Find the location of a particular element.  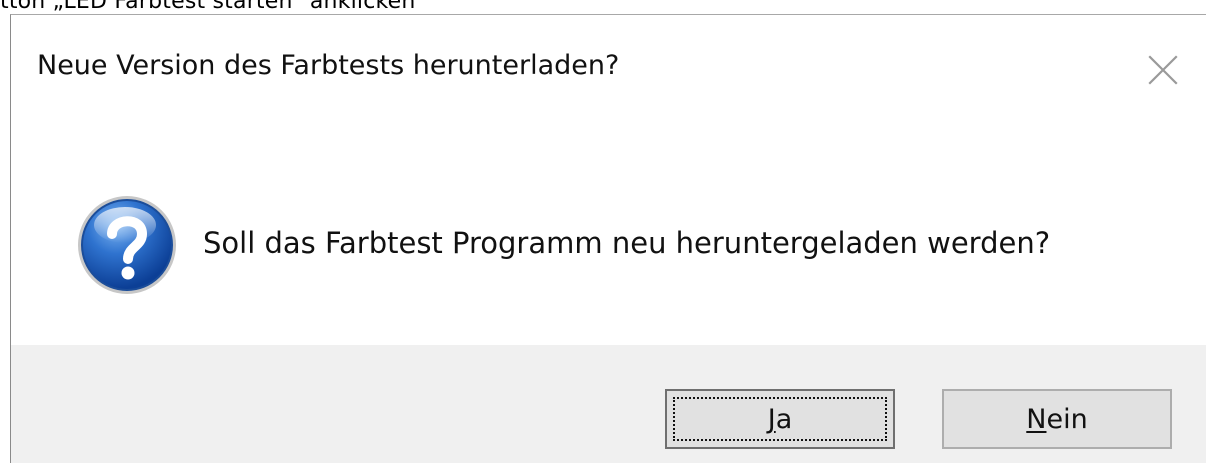

yes-button-label: Ja is located at coordinates (780, 419).